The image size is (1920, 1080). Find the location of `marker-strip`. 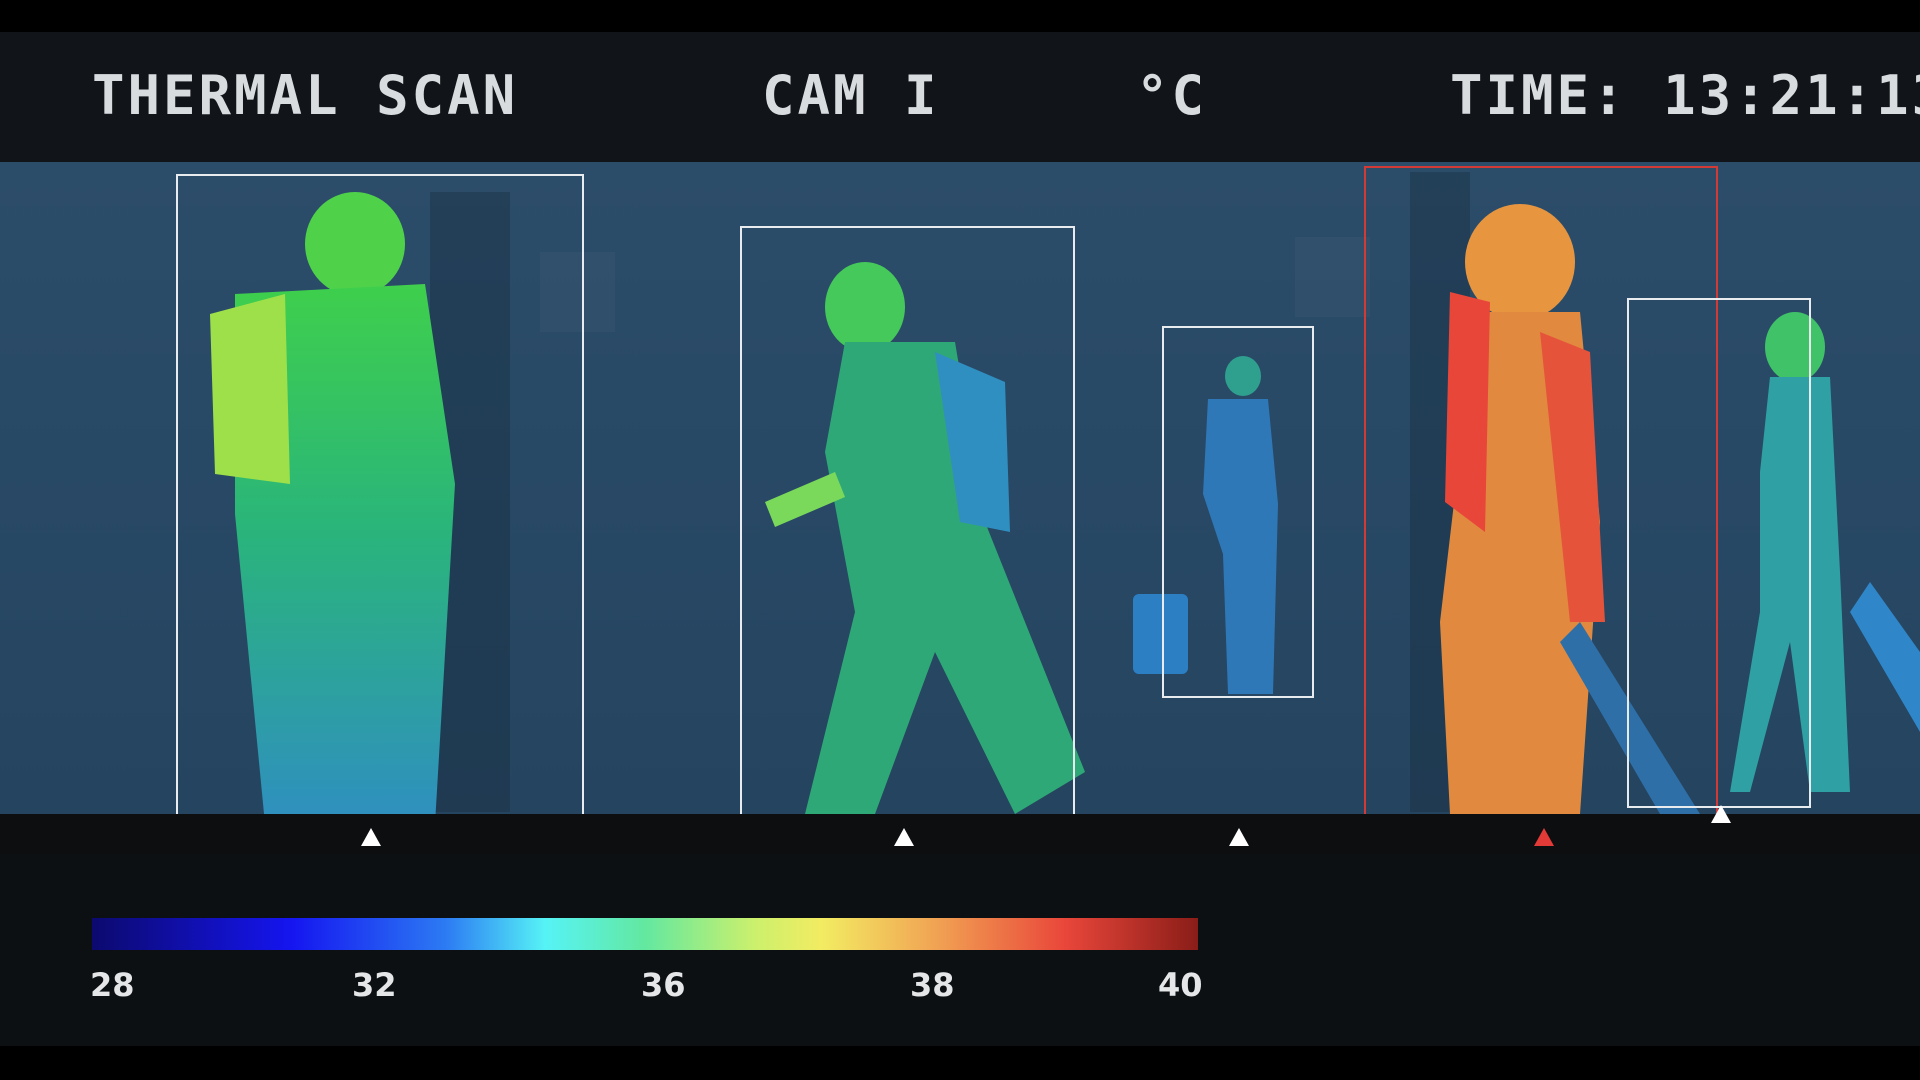

marker-strip is located at coordinates (960, 834).